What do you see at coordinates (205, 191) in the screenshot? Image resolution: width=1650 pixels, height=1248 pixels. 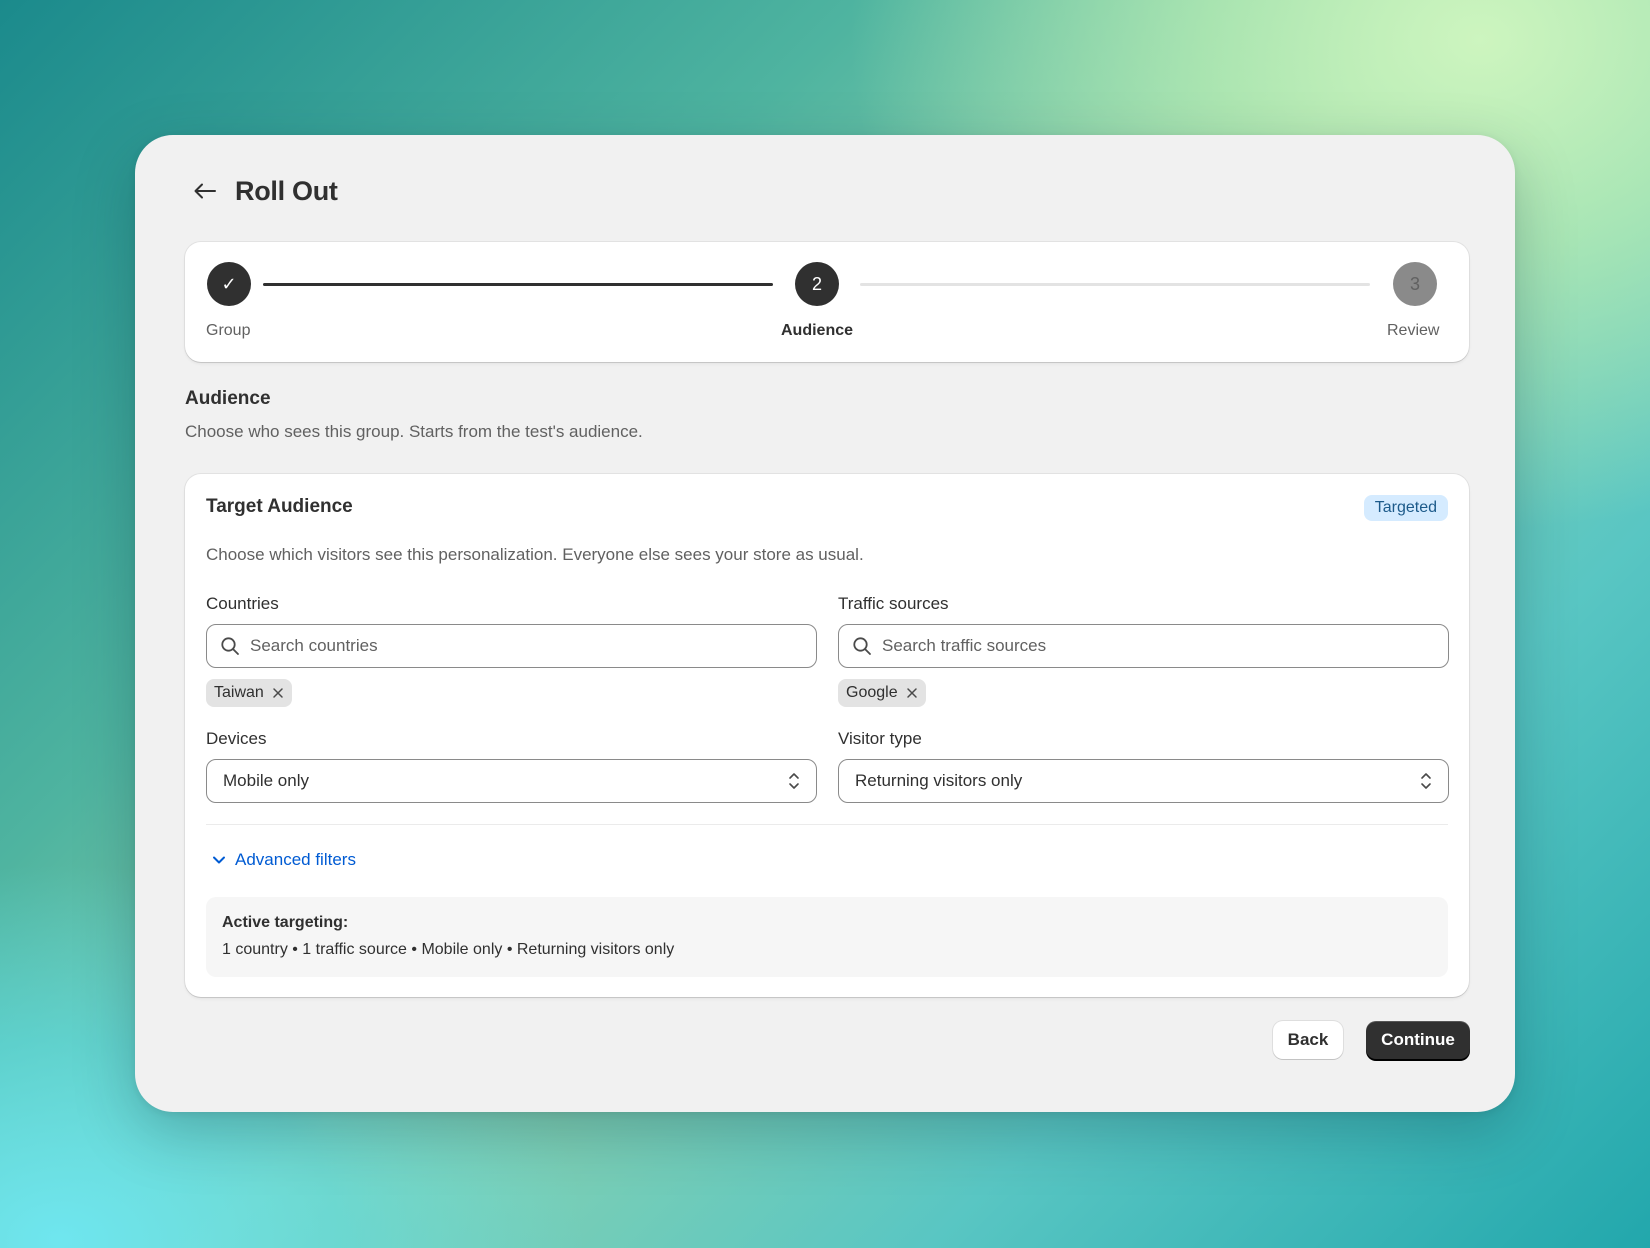 I see `back-arrow-icon` at bounding box center [205, 191].